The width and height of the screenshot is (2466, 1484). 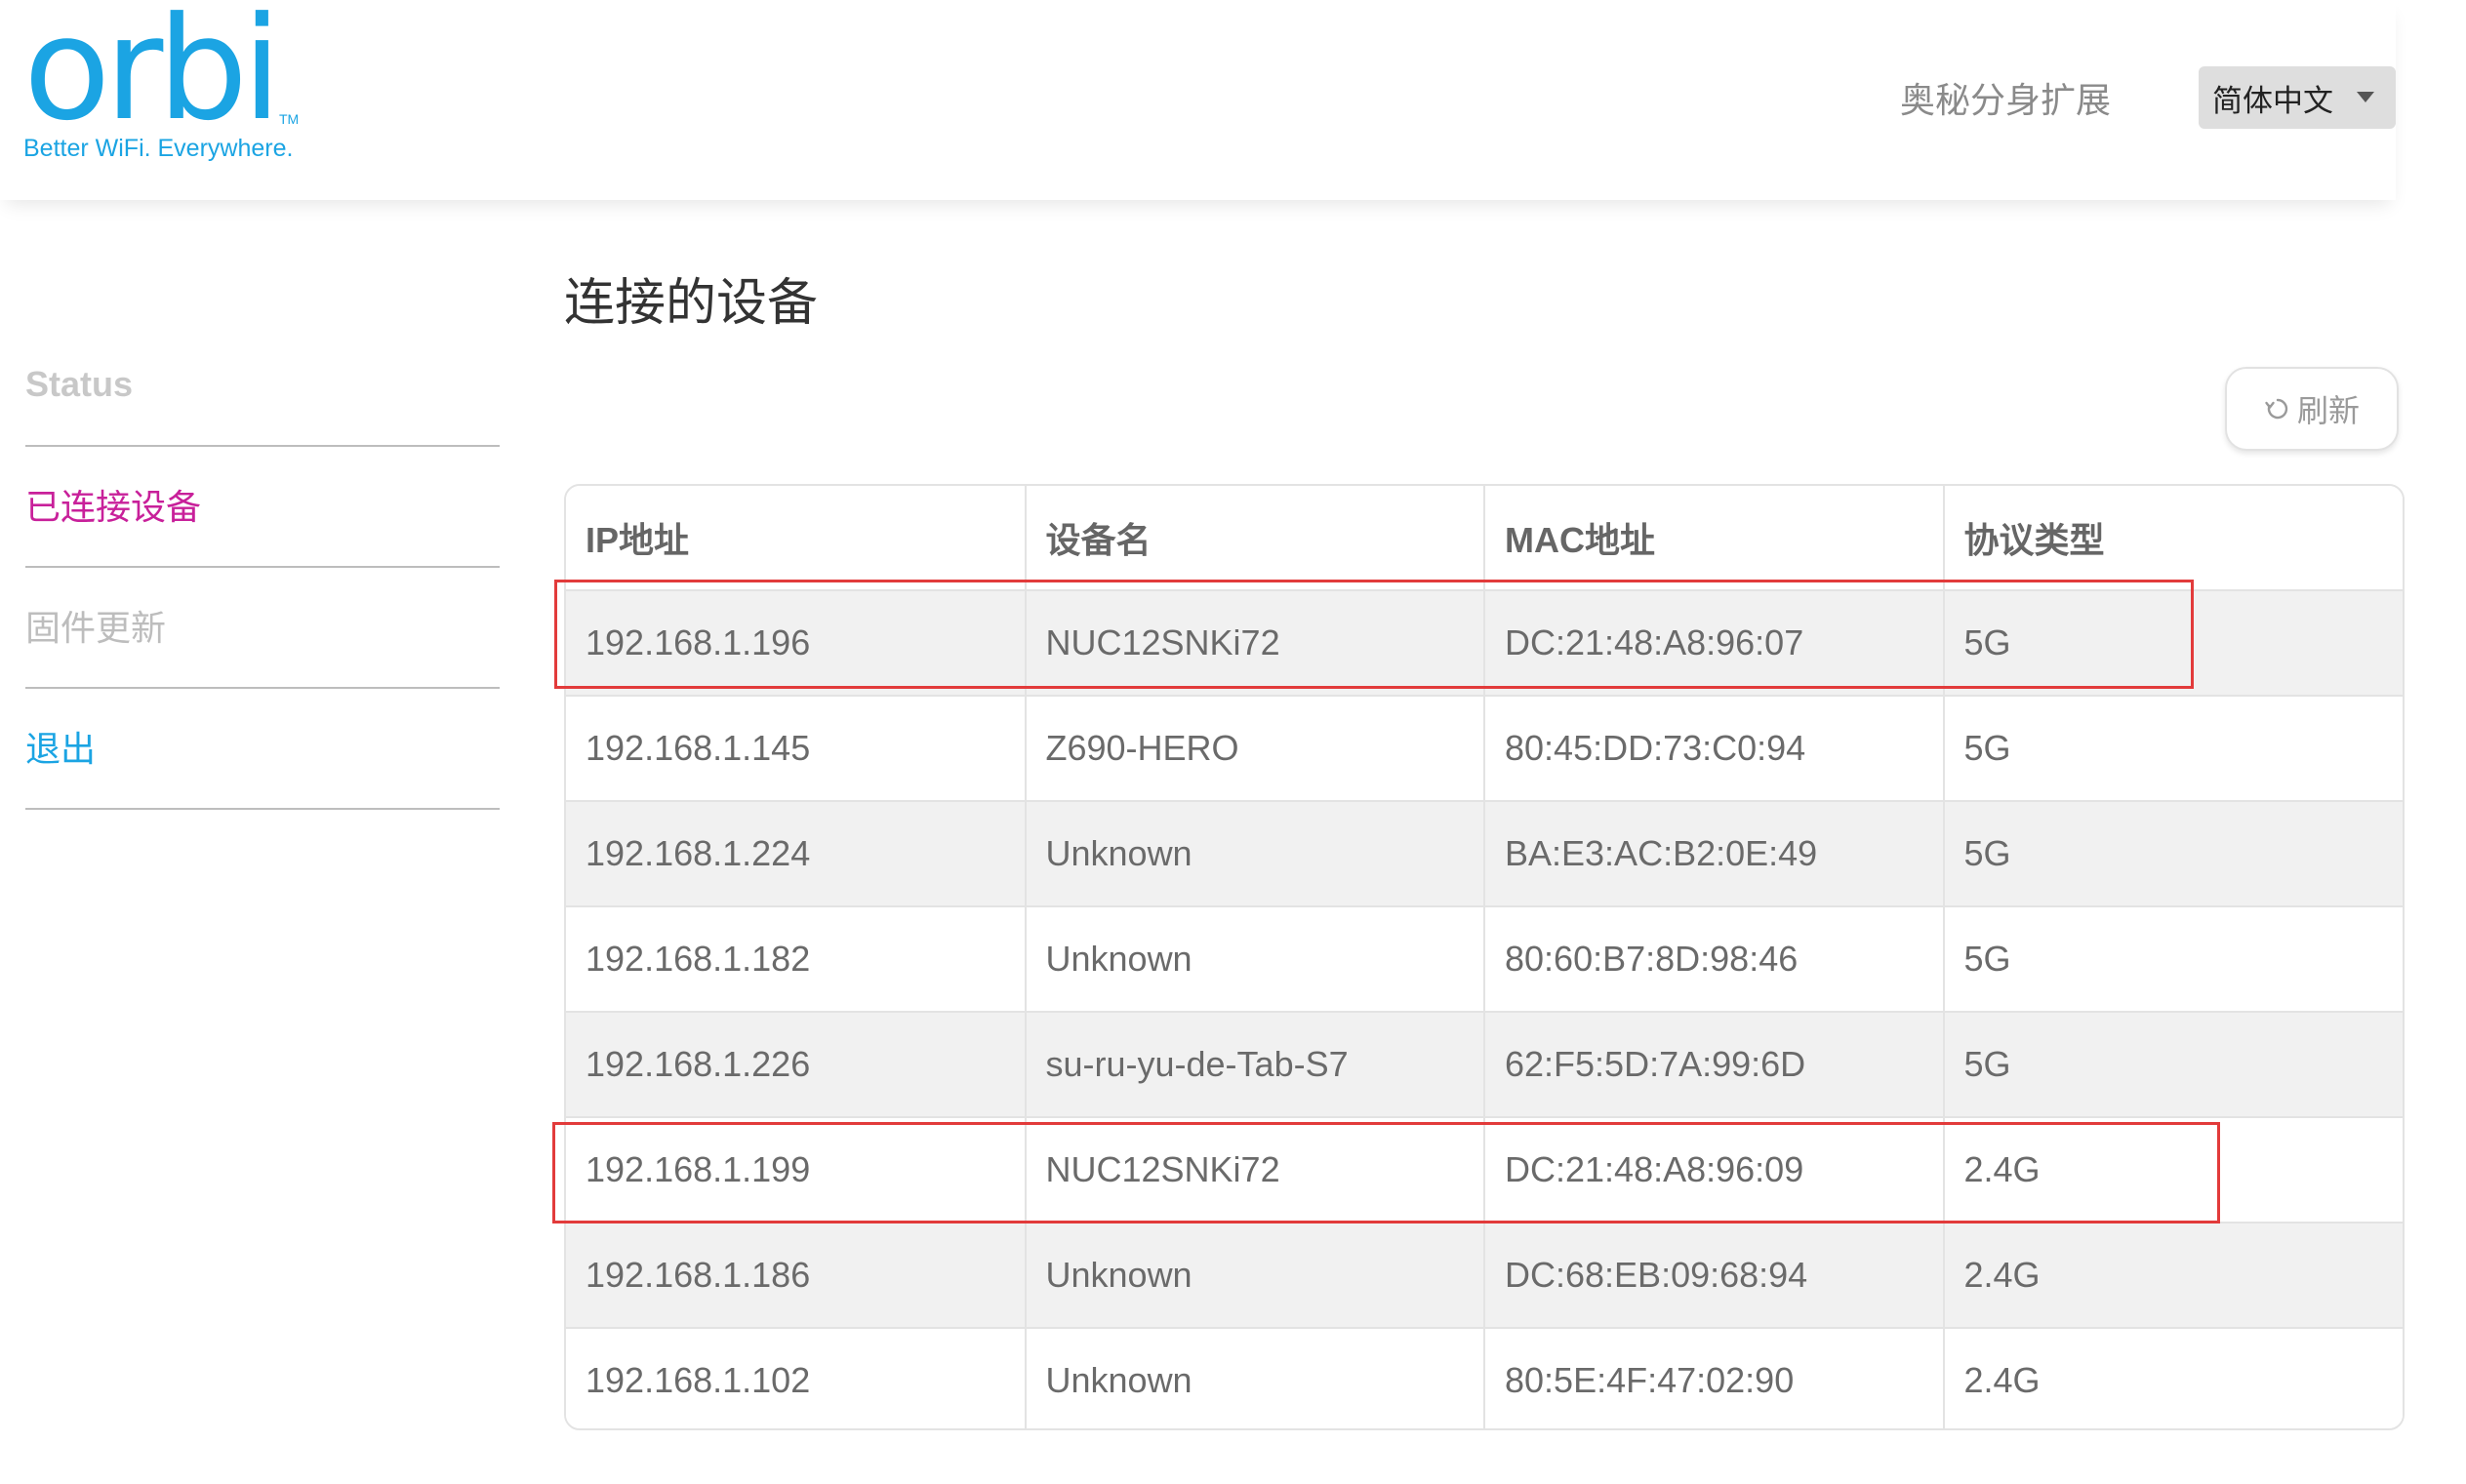 I want to click on language-selected-value: 简体中文, so click(x=2272, y=100).